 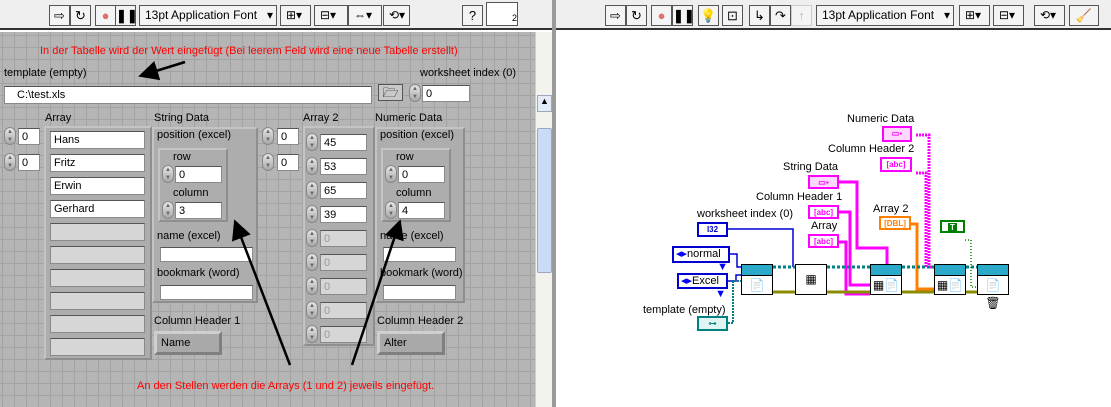 I want to click on vertical-scrollbar: ▲, so click(x=543, y=219).